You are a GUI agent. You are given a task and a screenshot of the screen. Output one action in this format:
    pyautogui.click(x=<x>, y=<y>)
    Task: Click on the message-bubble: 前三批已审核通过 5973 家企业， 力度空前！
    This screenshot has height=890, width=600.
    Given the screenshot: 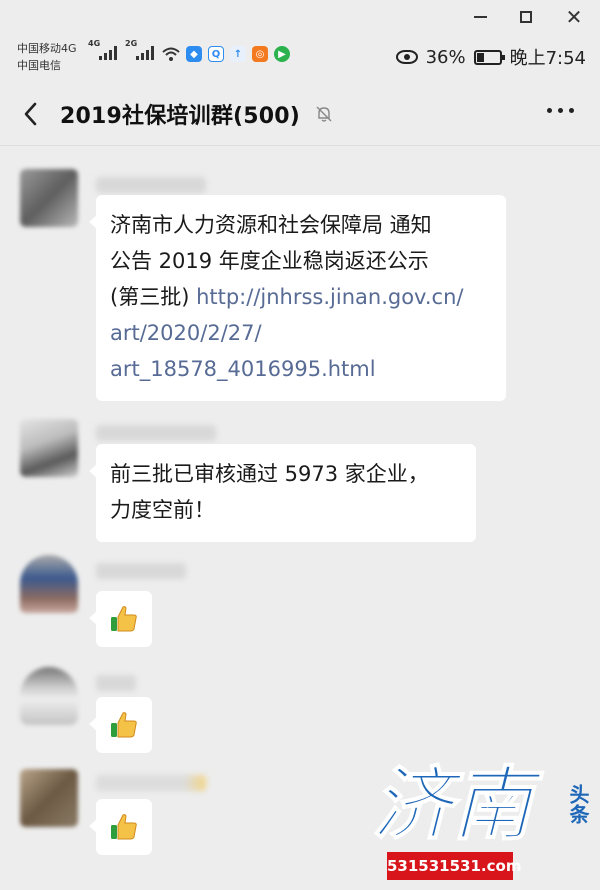 What is the action you would take?
    pyautogui.click(x=282, y=493)
    